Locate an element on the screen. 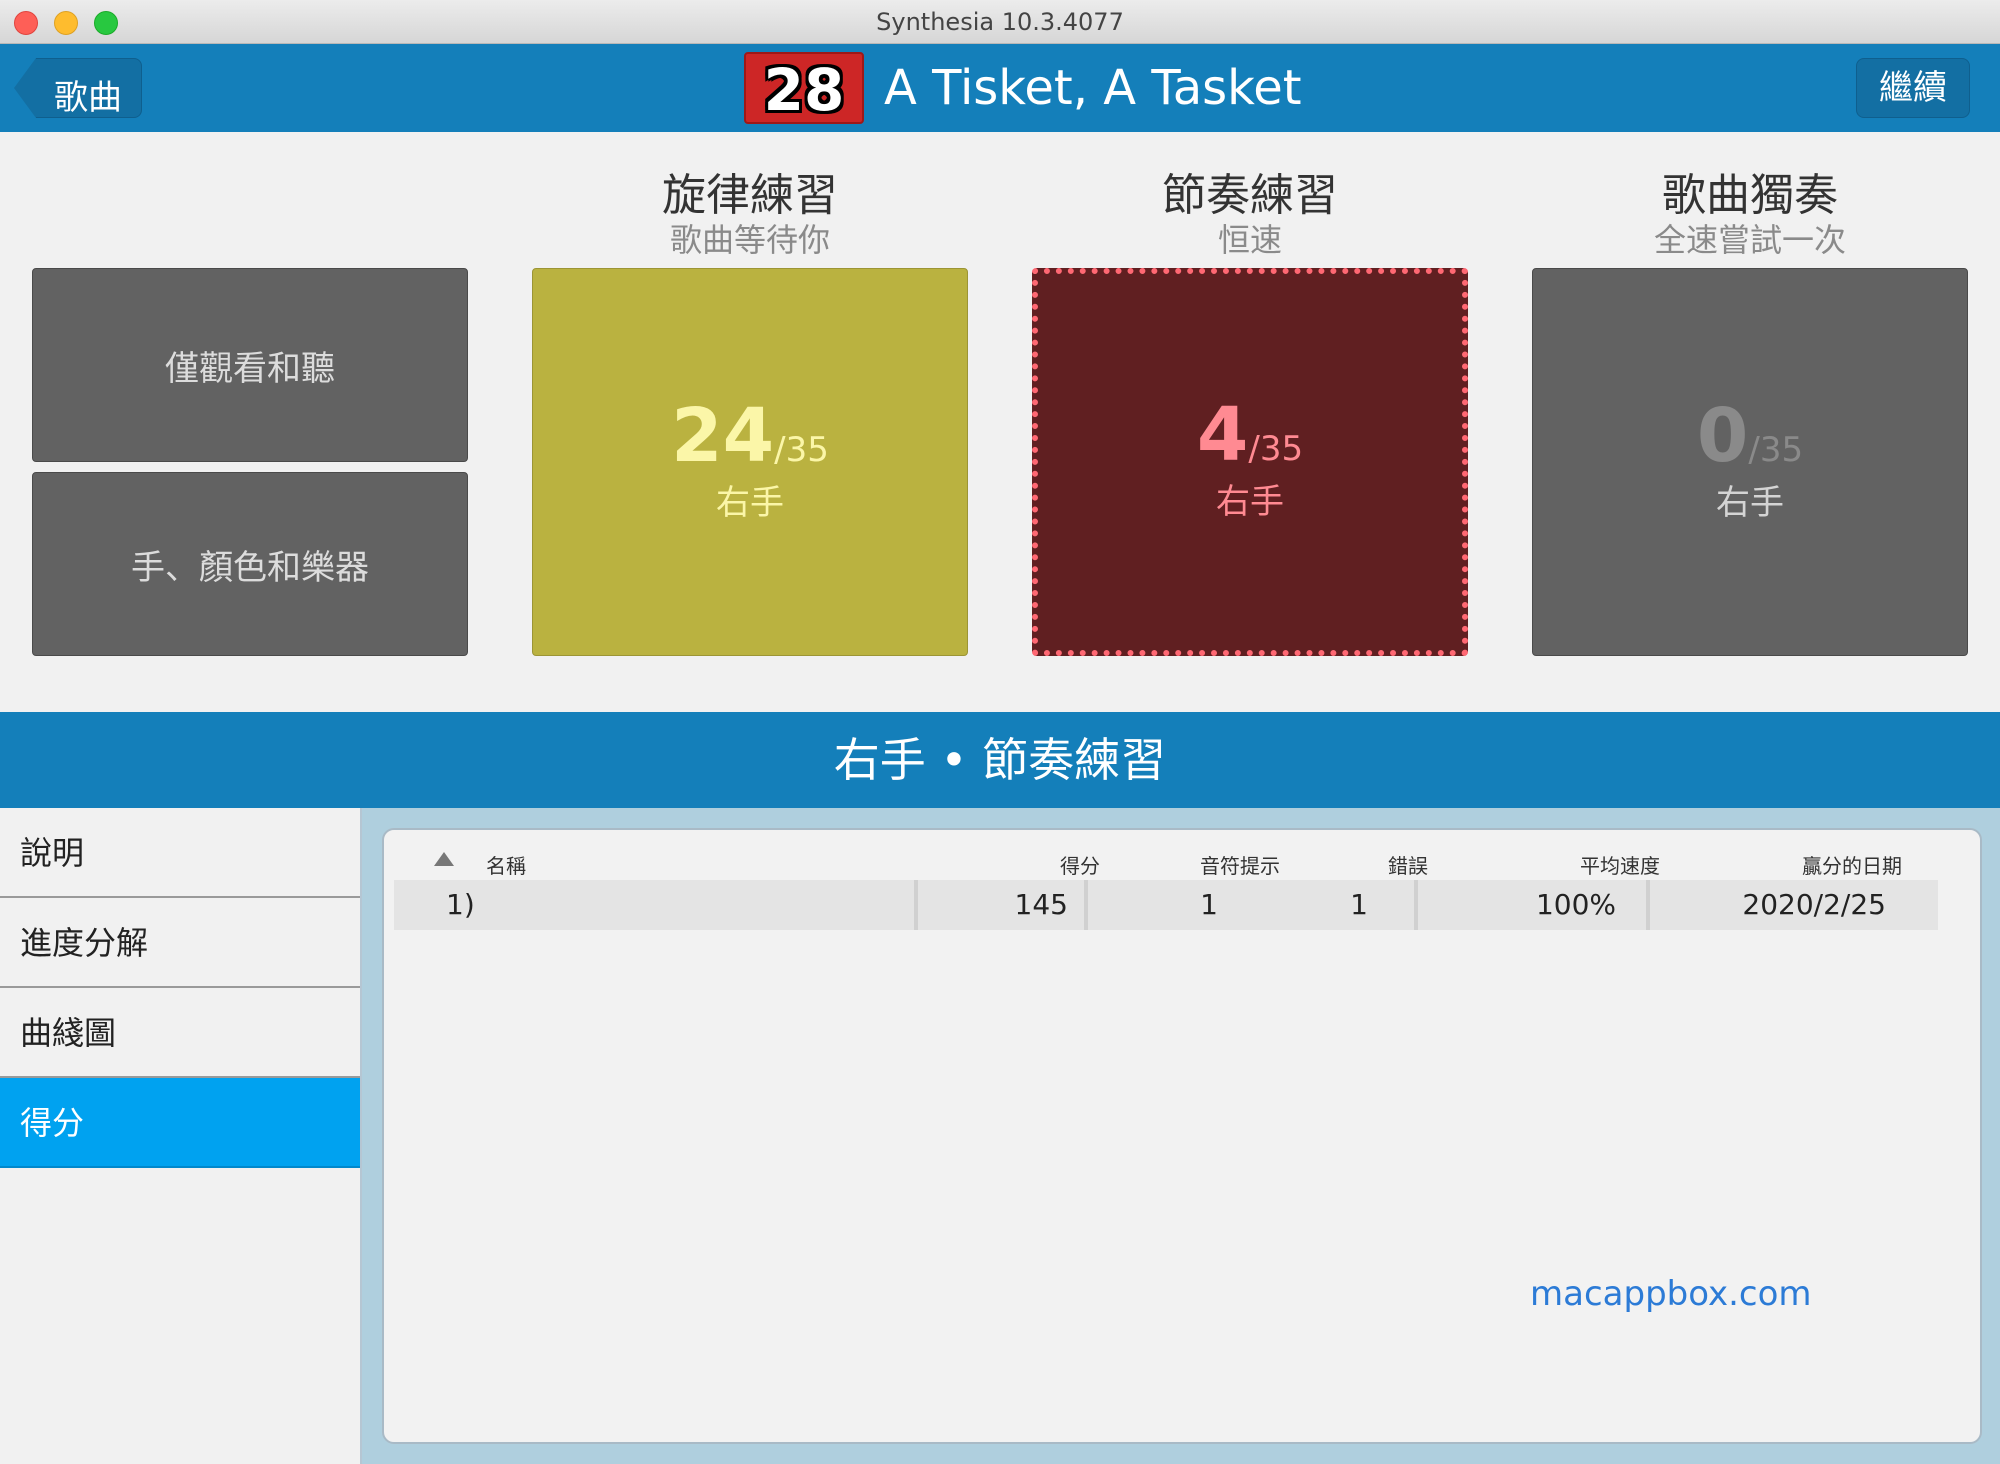  song-title: A Tisket, A Tasket is located at coordinates (1093, 88).